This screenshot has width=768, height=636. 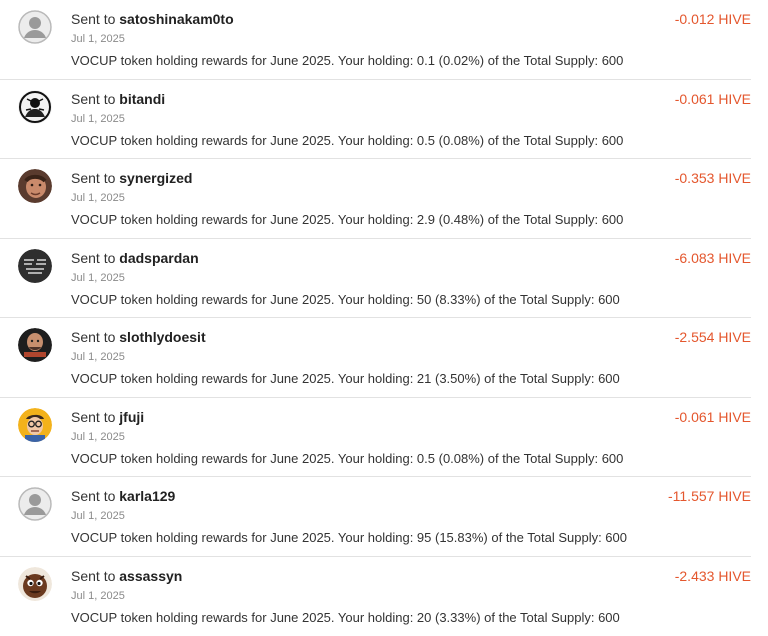 What do you see at coordinates (35, 107) in the screenshot?
I see `bw-portrait-avatar` at bounding box center [35, 107].